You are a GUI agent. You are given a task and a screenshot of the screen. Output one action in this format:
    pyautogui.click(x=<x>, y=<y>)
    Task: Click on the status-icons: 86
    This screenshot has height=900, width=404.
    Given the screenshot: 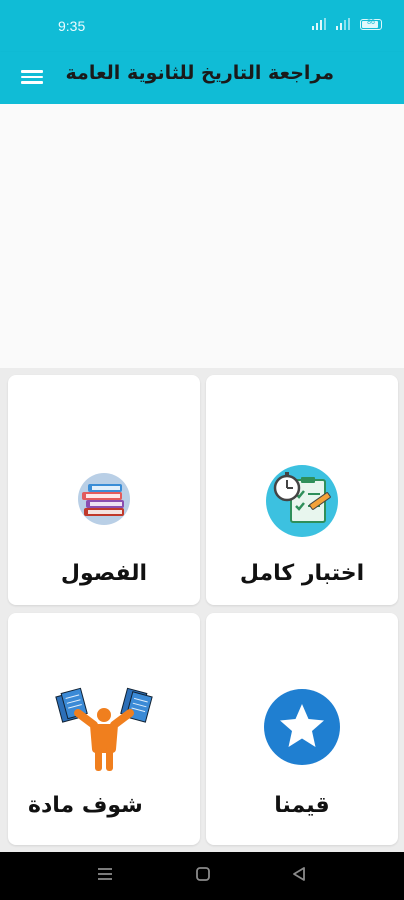 What is the action you would take?
    pyautogui.click(x=347, y=24)
    